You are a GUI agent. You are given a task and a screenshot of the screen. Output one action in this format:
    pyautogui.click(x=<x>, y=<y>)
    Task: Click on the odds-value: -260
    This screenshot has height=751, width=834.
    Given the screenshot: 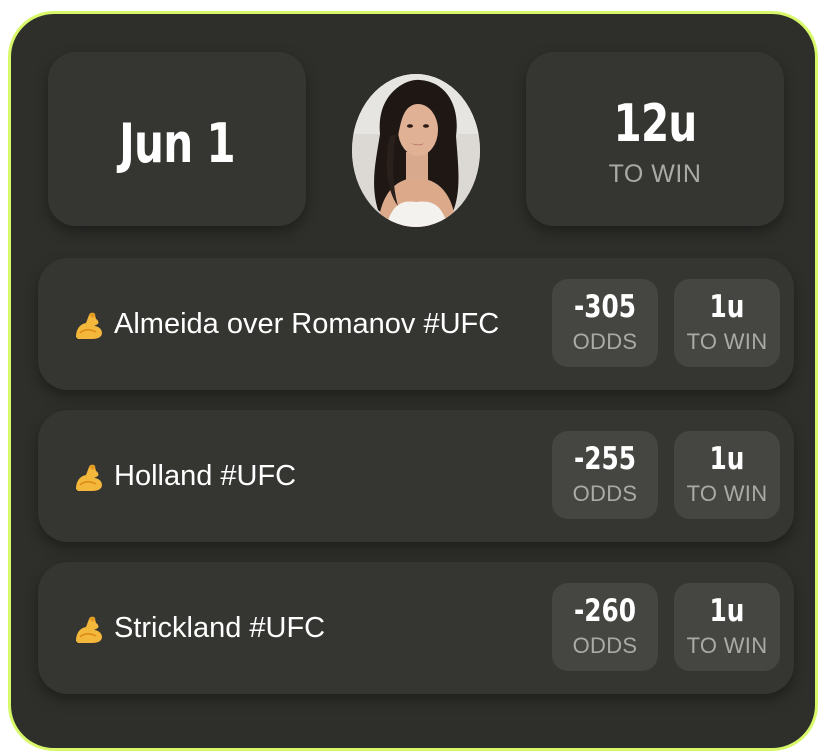 What is the action you would take?
    pyautogui.click(x=605, y=611)
    